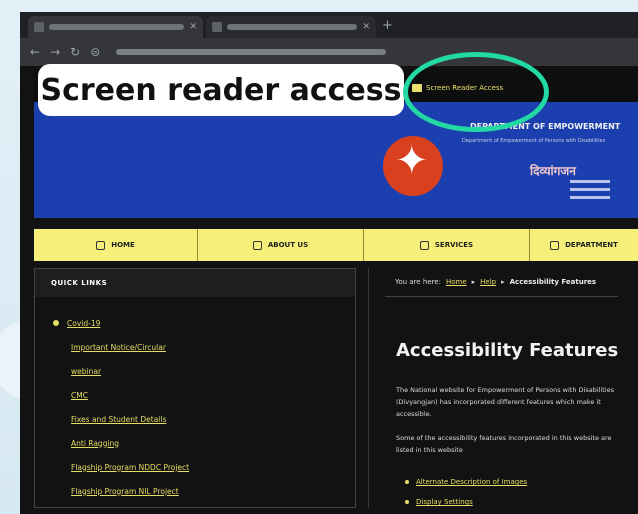  I want to click on nav-about: ABOUT US, so click(281, 245).